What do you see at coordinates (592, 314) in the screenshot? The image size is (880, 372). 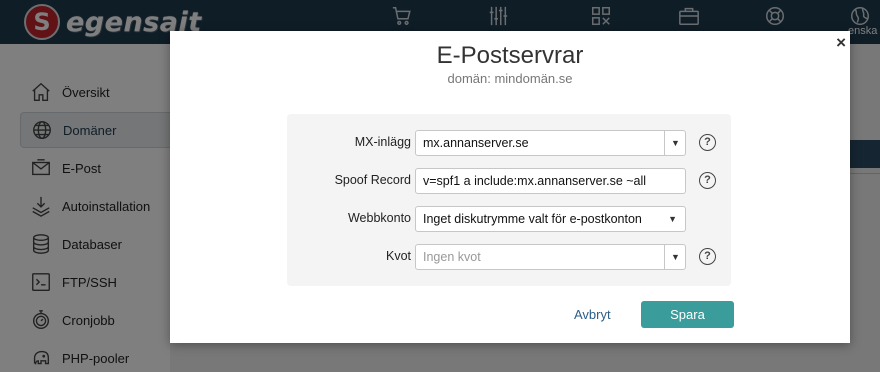 I see `cancel-button: Avbryt` at bounding box center [592, 314].